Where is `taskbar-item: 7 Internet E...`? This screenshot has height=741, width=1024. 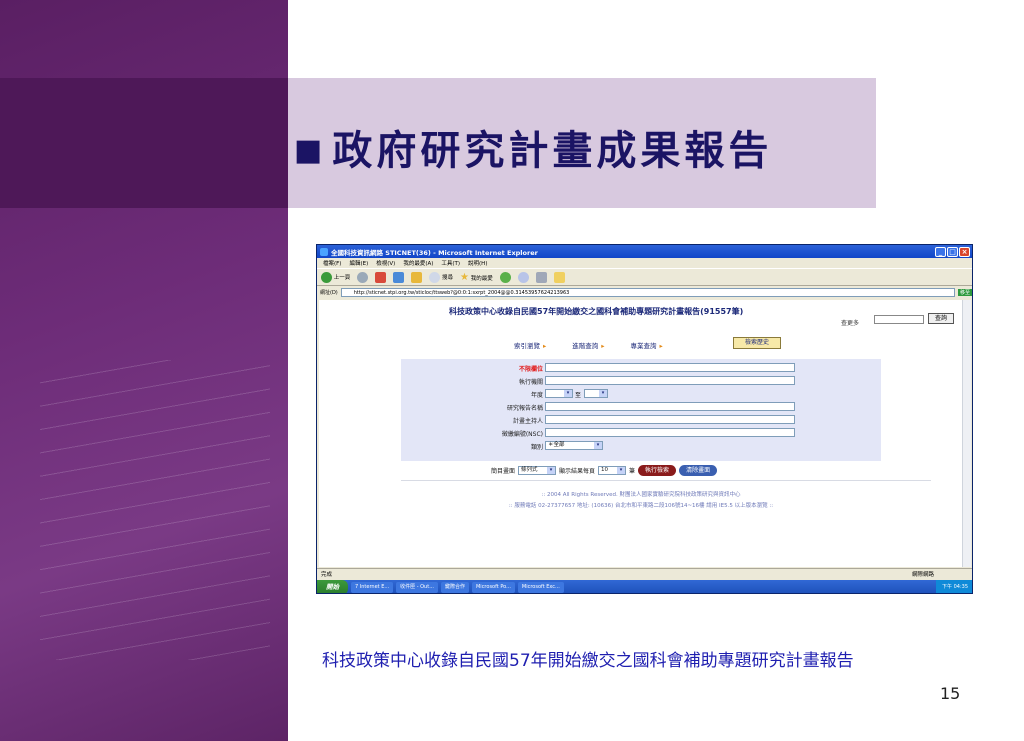
taskbar-item: 7 Internet E... is located at coordinates (372, 587).